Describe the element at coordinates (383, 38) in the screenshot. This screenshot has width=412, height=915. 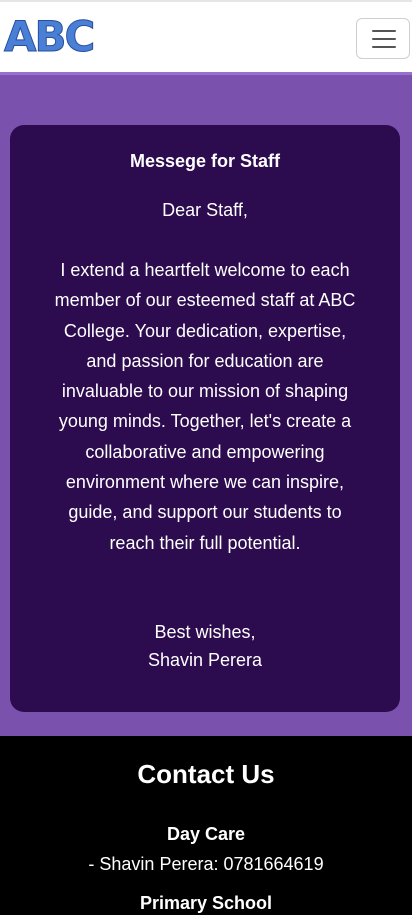
I see `navbar-toggle-button` at that location.